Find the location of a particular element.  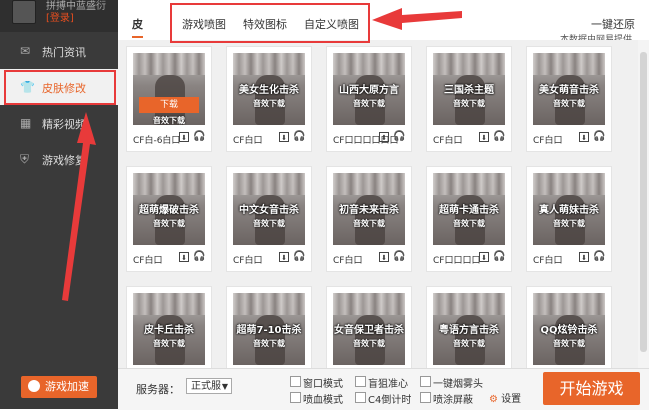

sound-thumbnail: QQ炫铃击杀 音效下载 is located at coordinates (569, 329).